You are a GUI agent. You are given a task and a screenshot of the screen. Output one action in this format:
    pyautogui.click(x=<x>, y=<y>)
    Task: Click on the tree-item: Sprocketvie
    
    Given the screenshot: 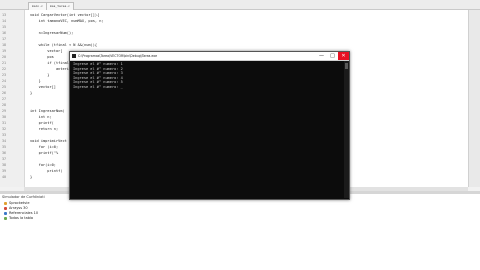 What is the action you would take?
    pyautogui.click(x=17, y=203)
    